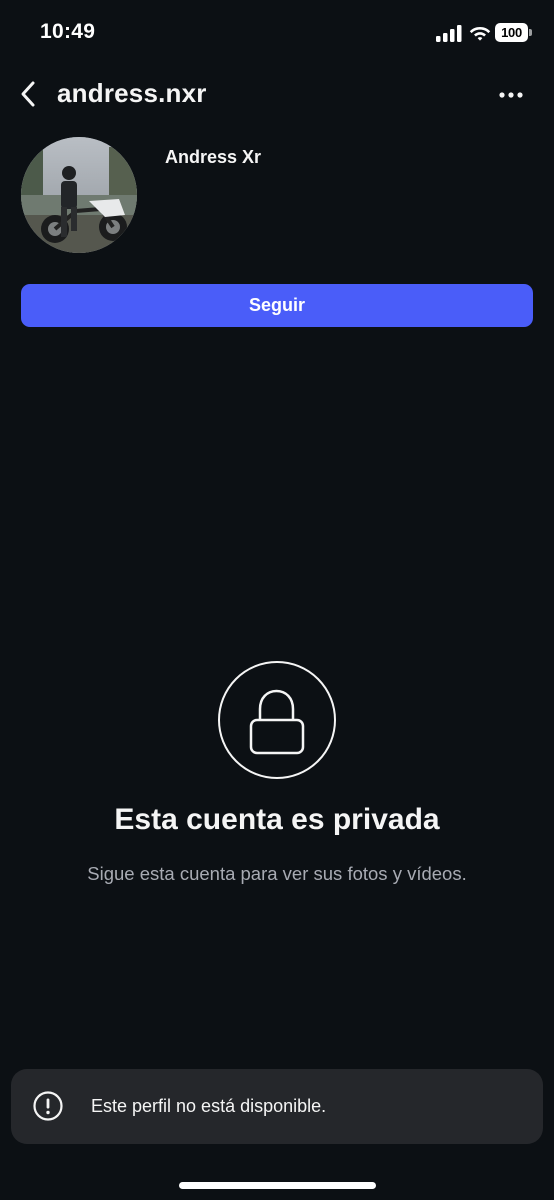 The image size is (554, 1200). I want to click on display-name: Andress Xr, so click(213, 157).